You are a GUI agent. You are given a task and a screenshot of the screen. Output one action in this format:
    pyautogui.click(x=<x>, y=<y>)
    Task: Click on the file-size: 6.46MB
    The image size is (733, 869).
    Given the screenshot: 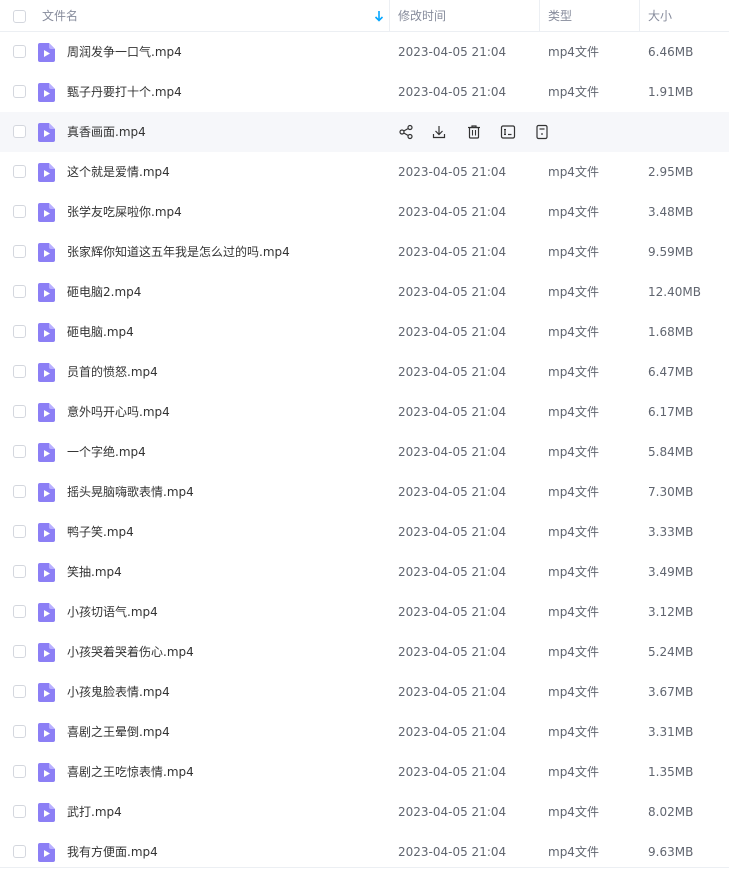 What is the action you would take?
    pyautogui.click(x=671, y=52)
    